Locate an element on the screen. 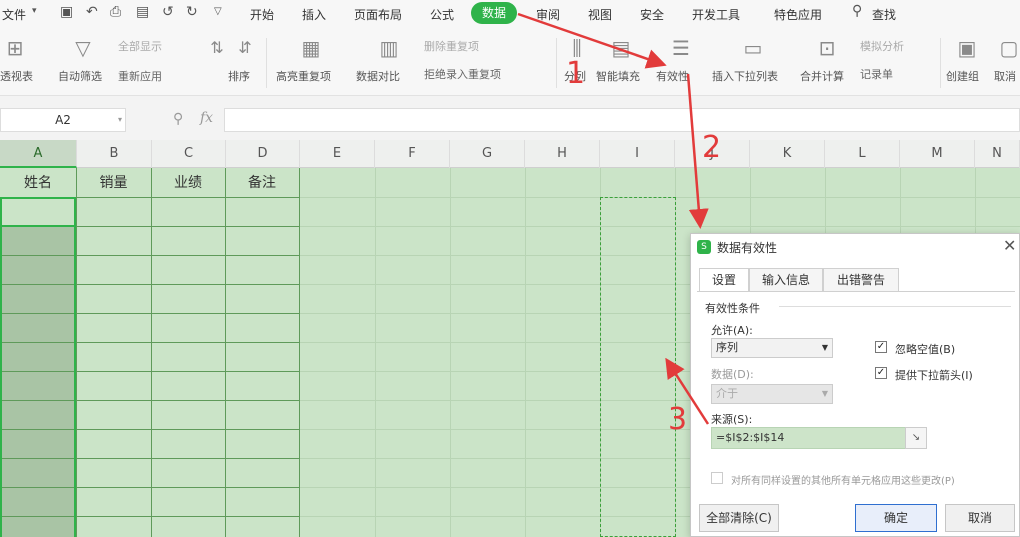 The image size is (1020, 537). undo-history-icon: ↶ is located at coordinates (92, 12).